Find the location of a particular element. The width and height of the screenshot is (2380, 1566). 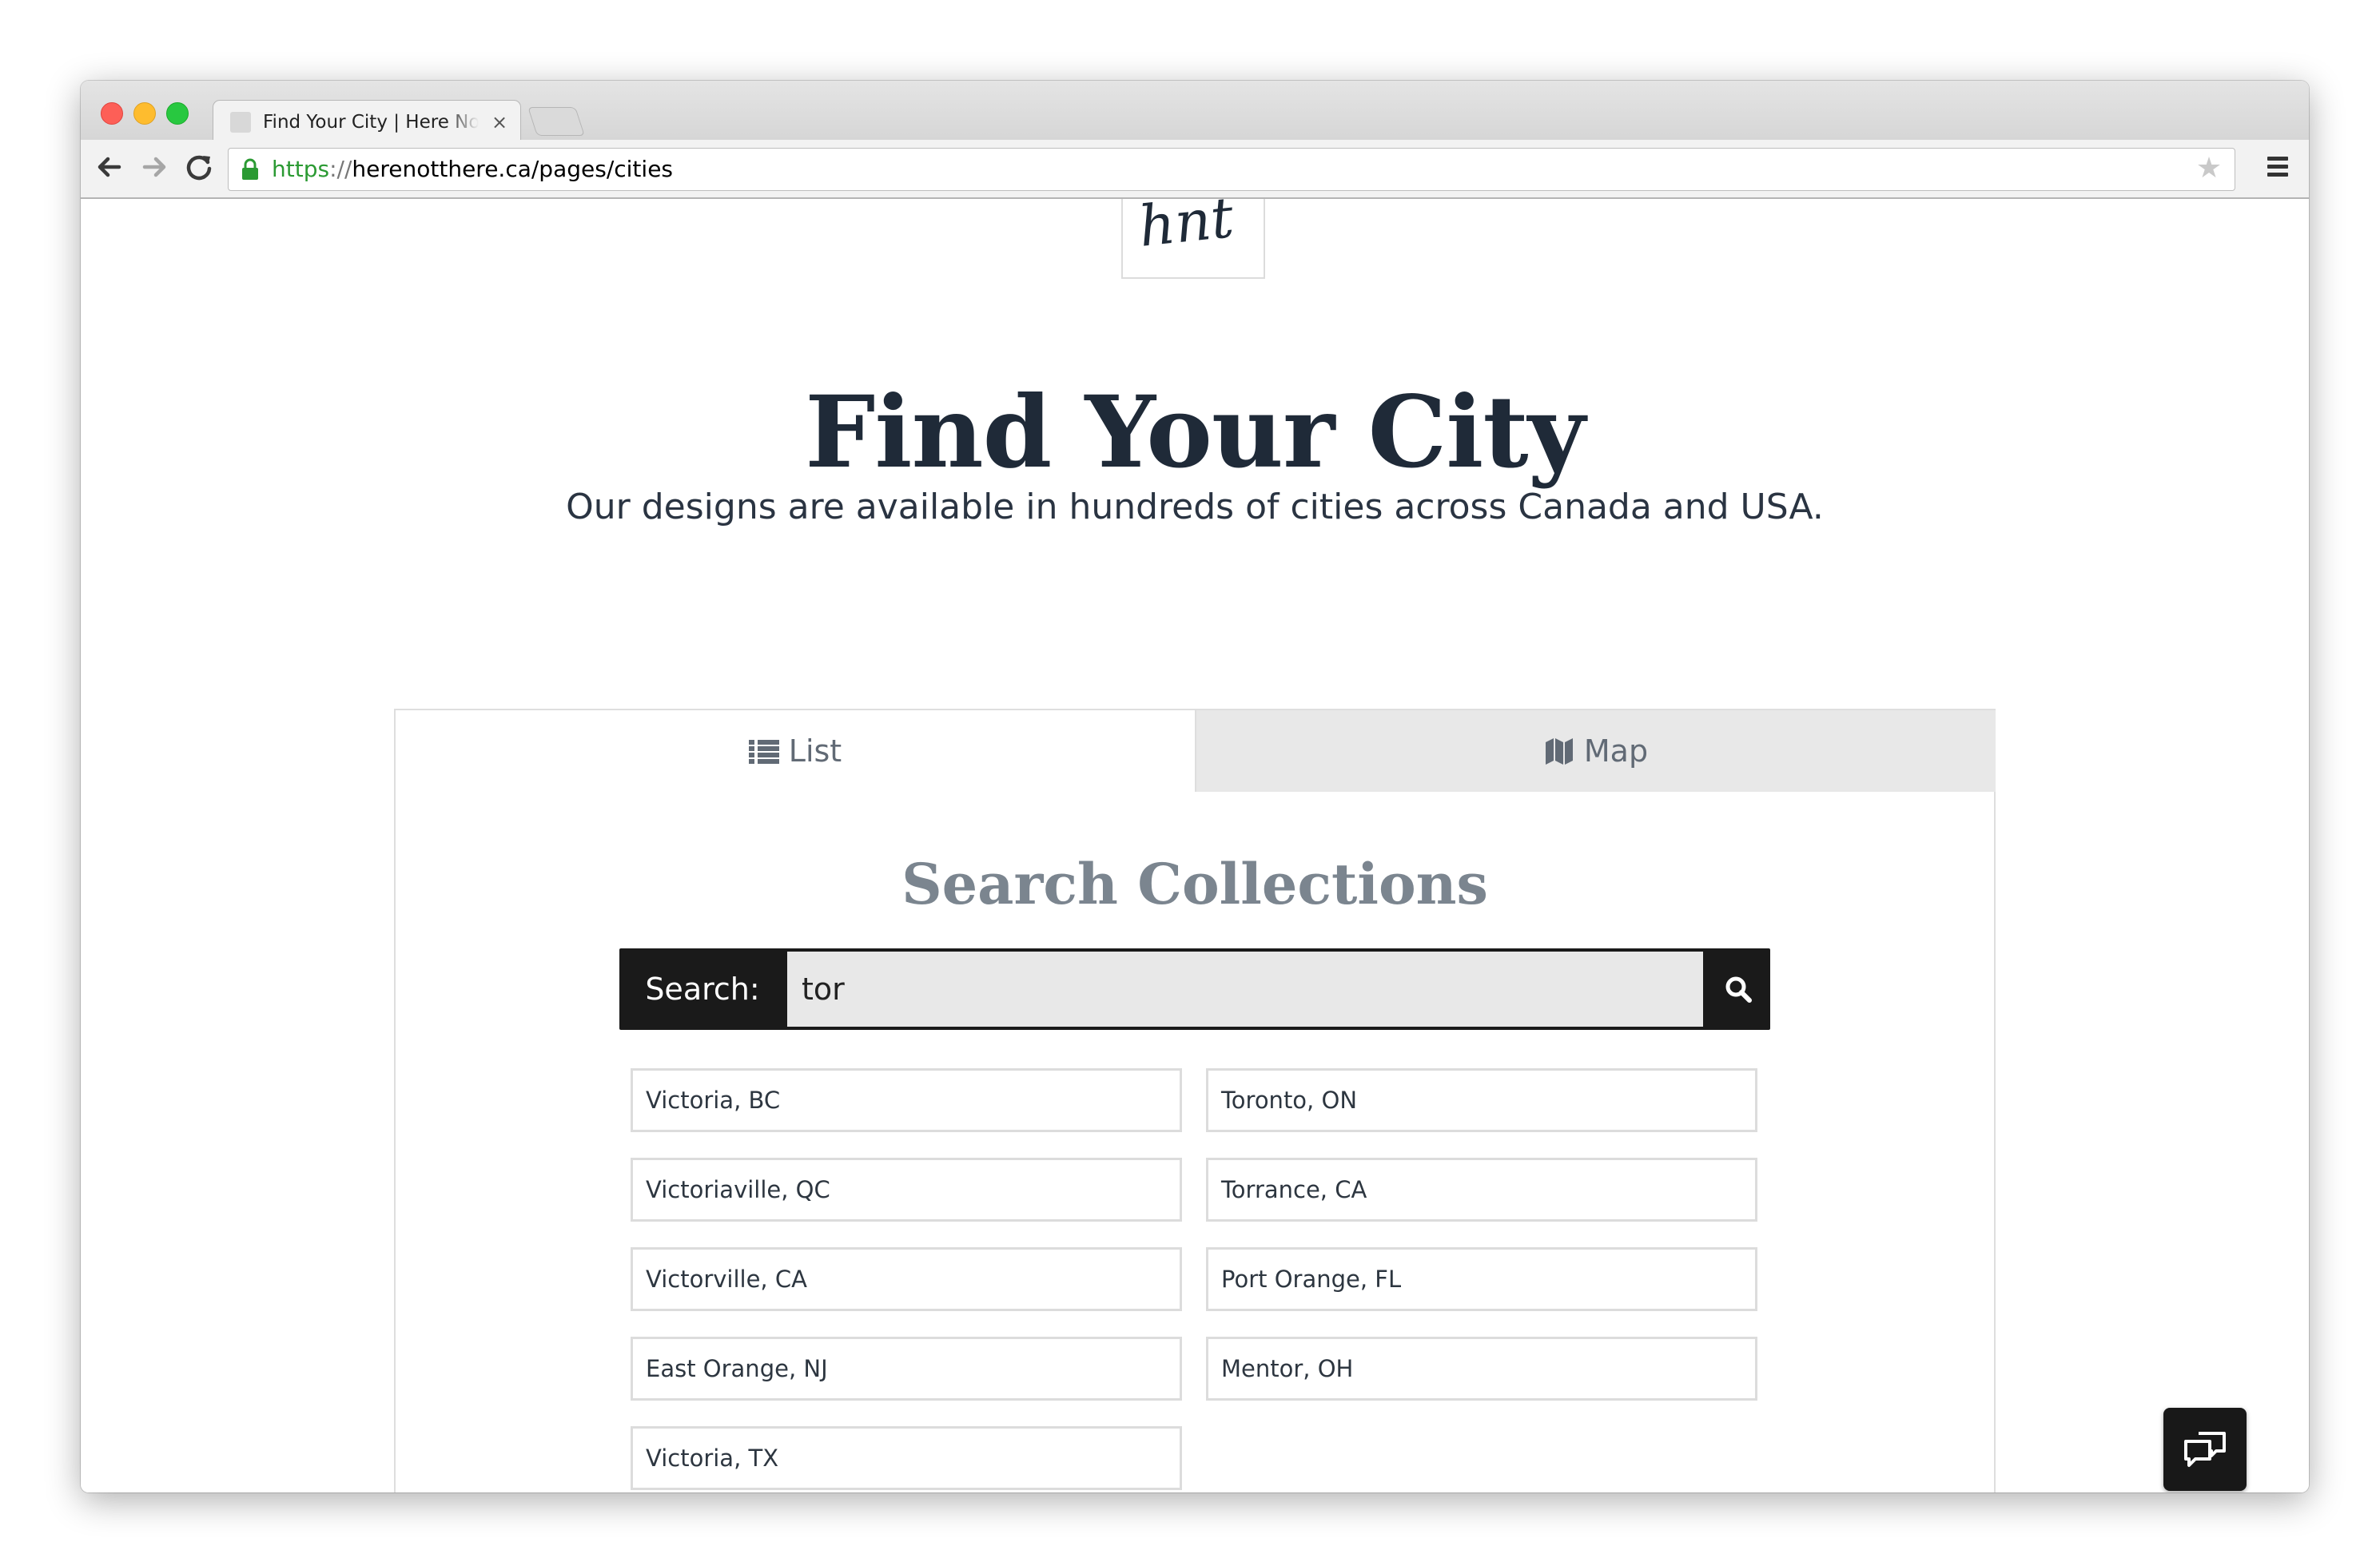

chat-icon is located at coordinates (2205, 1449).